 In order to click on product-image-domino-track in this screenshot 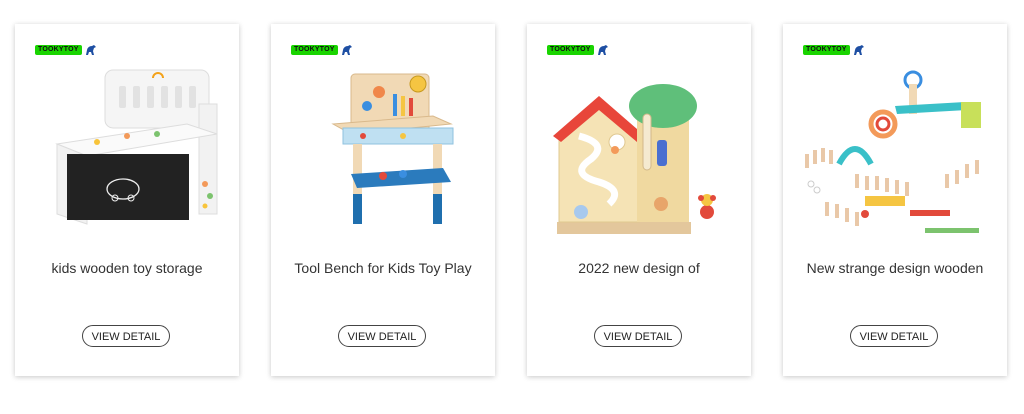, I will do `click(895, 151)`.